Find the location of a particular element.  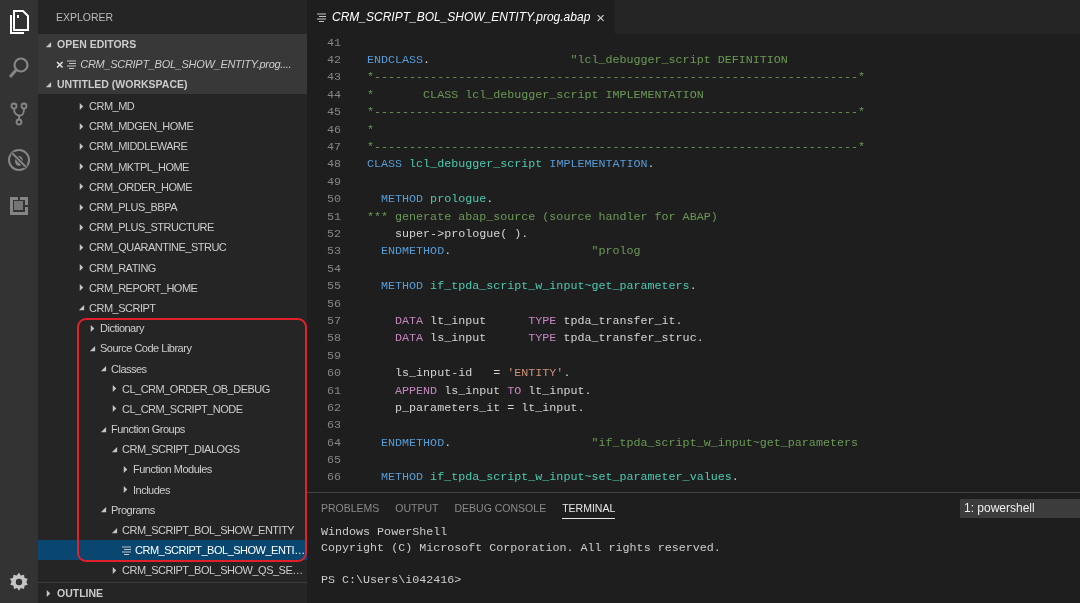

line-number: 52 is located at coordinates (333, 234).